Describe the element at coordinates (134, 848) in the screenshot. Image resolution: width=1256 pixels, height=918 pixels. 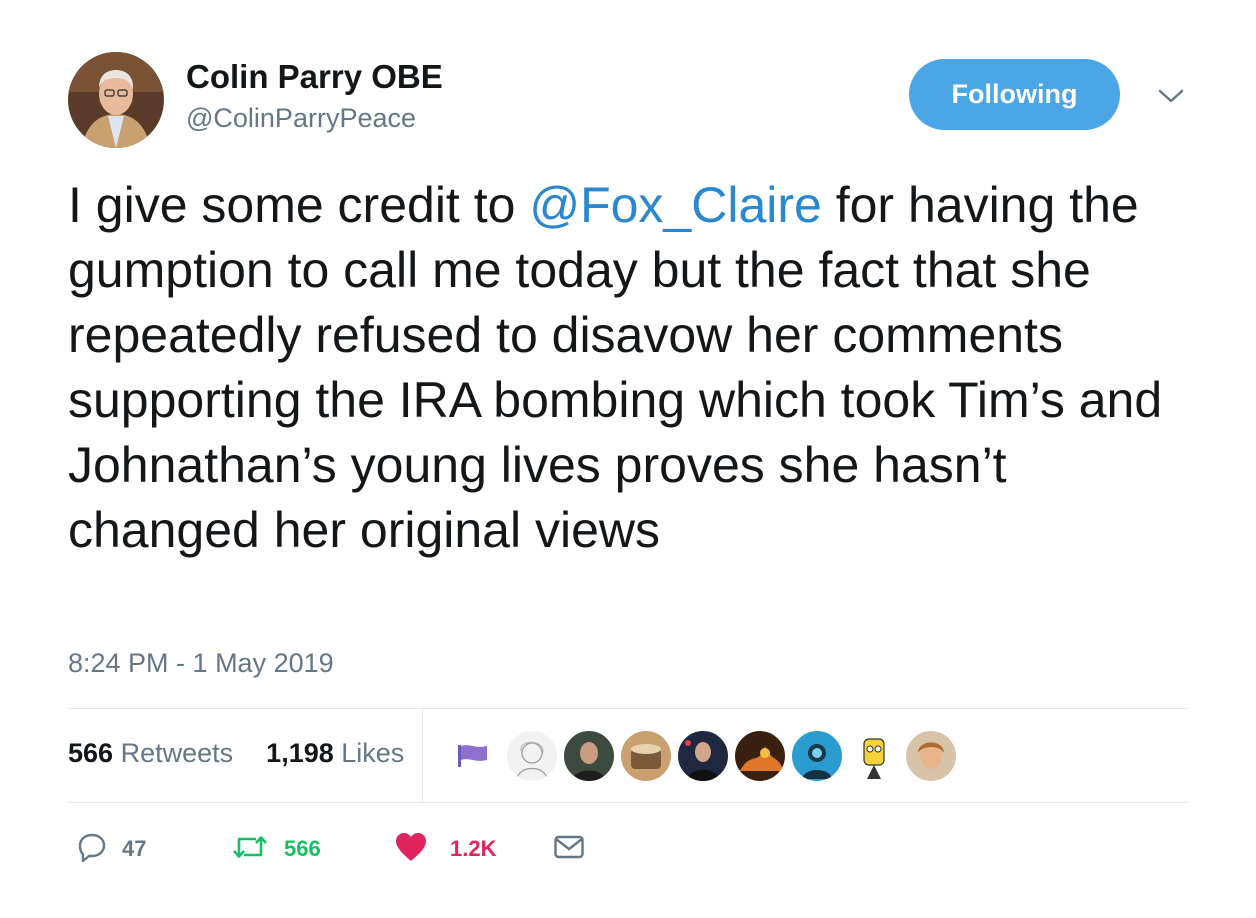
I see `reply-count: 47` at that location.